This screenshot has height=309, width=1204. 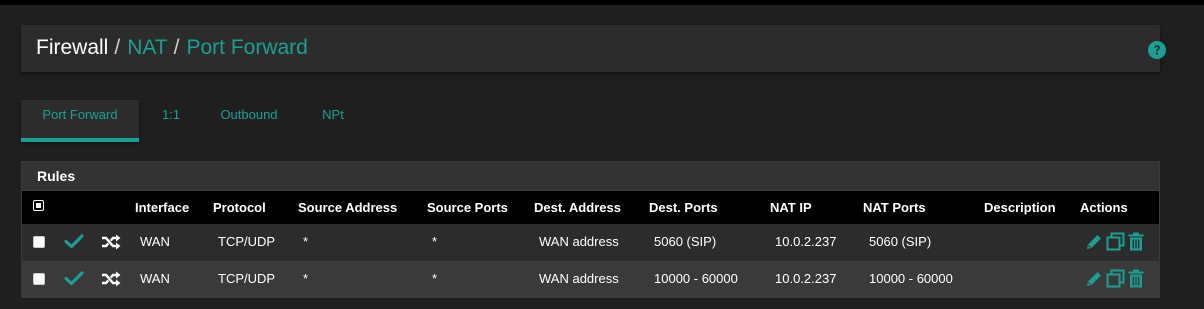 What do you see at coordinates (38, 205) in the screenshot?
I see `select-all-checkbox` at bounding box center [38, 205].